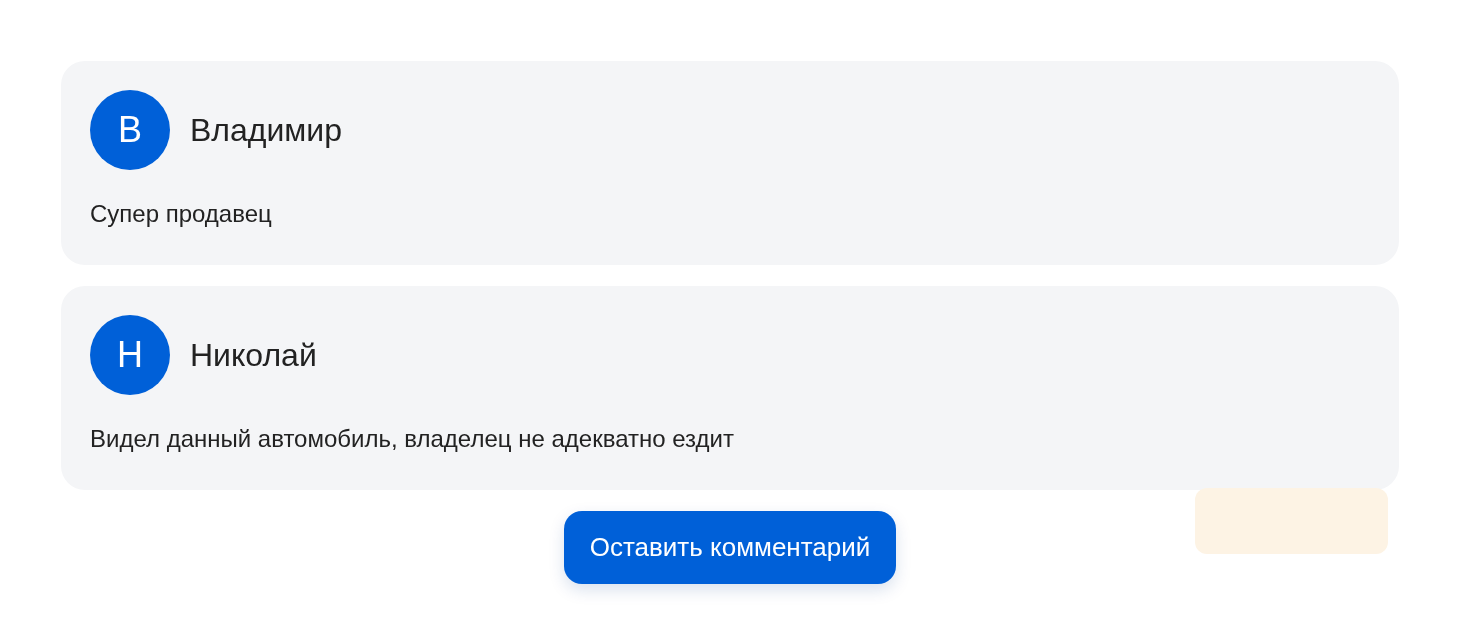 Image resolution: width=1459 pixels, height=638 pixels. I want to click on author-name: Владимир, so click(266, 130).